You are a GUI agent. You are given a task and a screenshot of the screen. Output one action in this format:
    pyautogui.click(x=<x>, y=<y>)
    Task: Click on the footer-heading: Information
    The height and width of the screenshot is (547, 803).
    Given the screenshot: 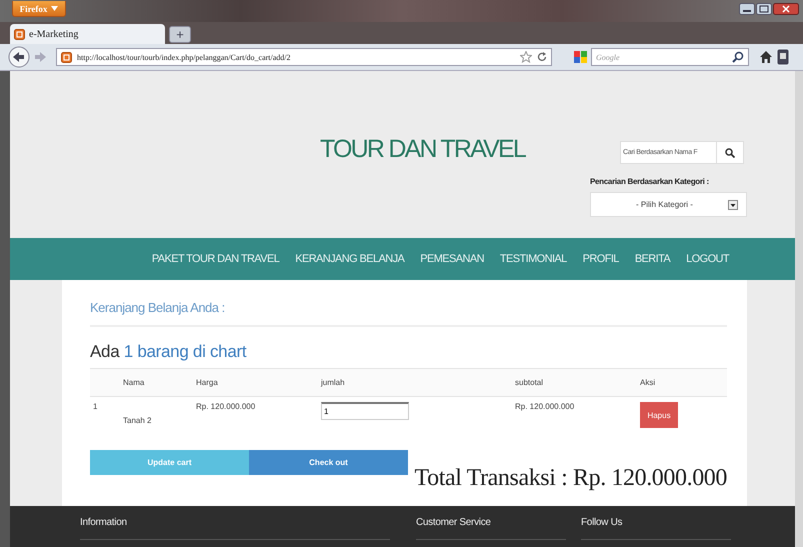 What is the action you would take?
    pyautogui.click(x=103, y=522)
    